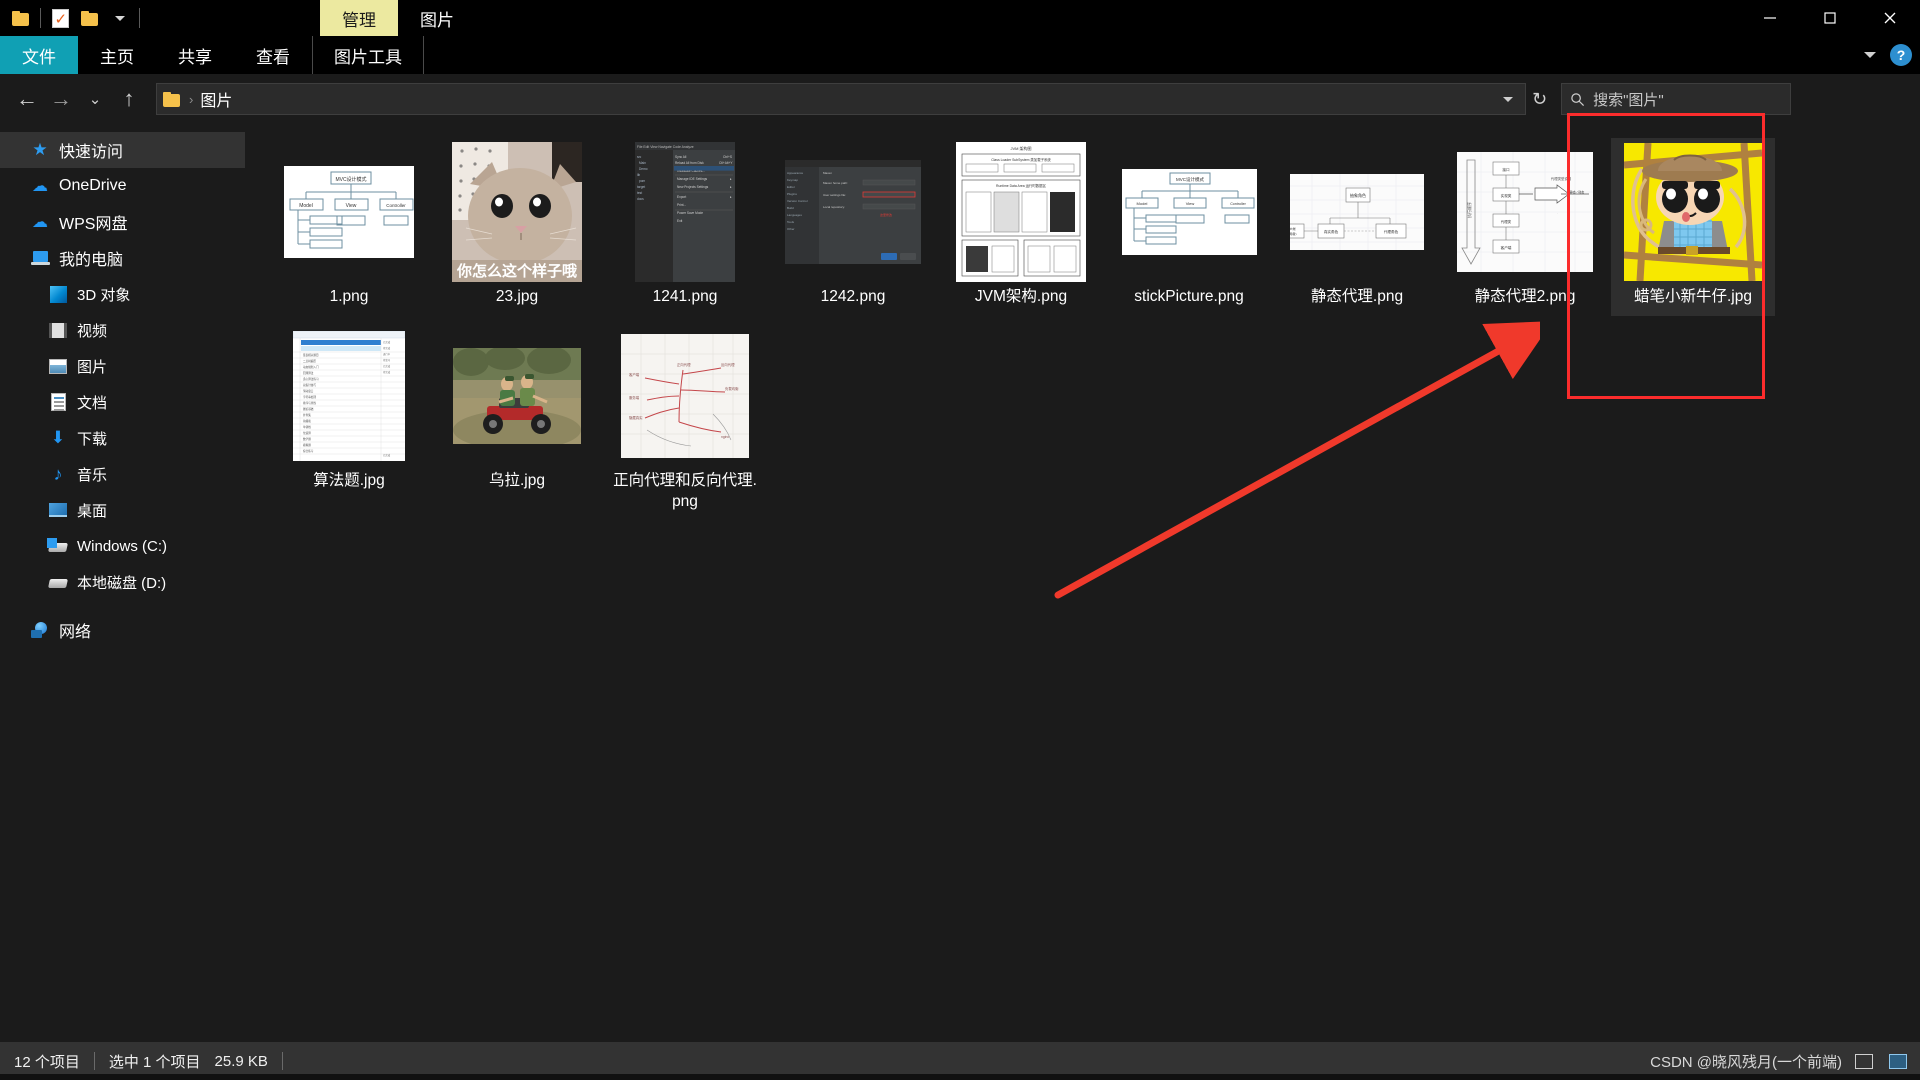  What do you see at coordinates (92, 439) in the screenshot?
I see `sidebar-item-label: 下载` at bounding box center [92, 439].